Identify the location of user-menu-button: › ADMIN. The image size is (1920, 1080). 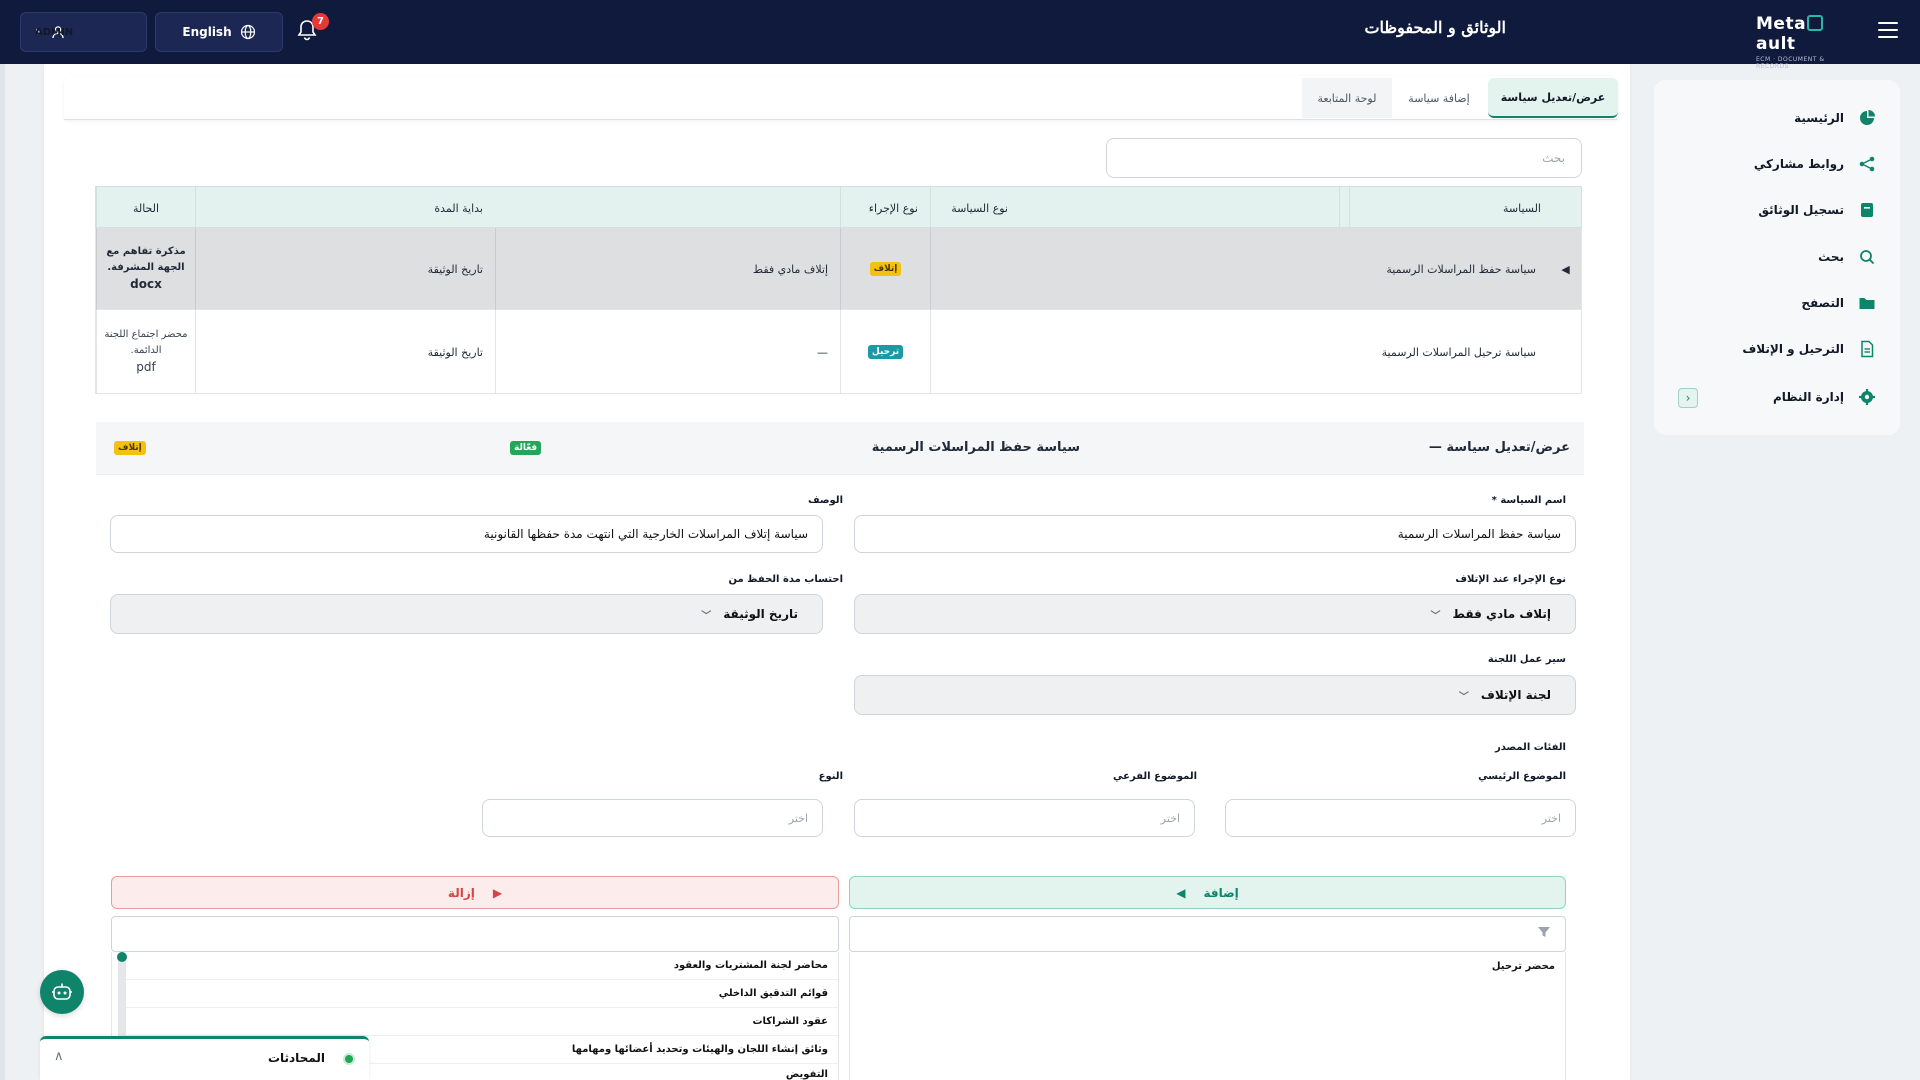
(83, 32).